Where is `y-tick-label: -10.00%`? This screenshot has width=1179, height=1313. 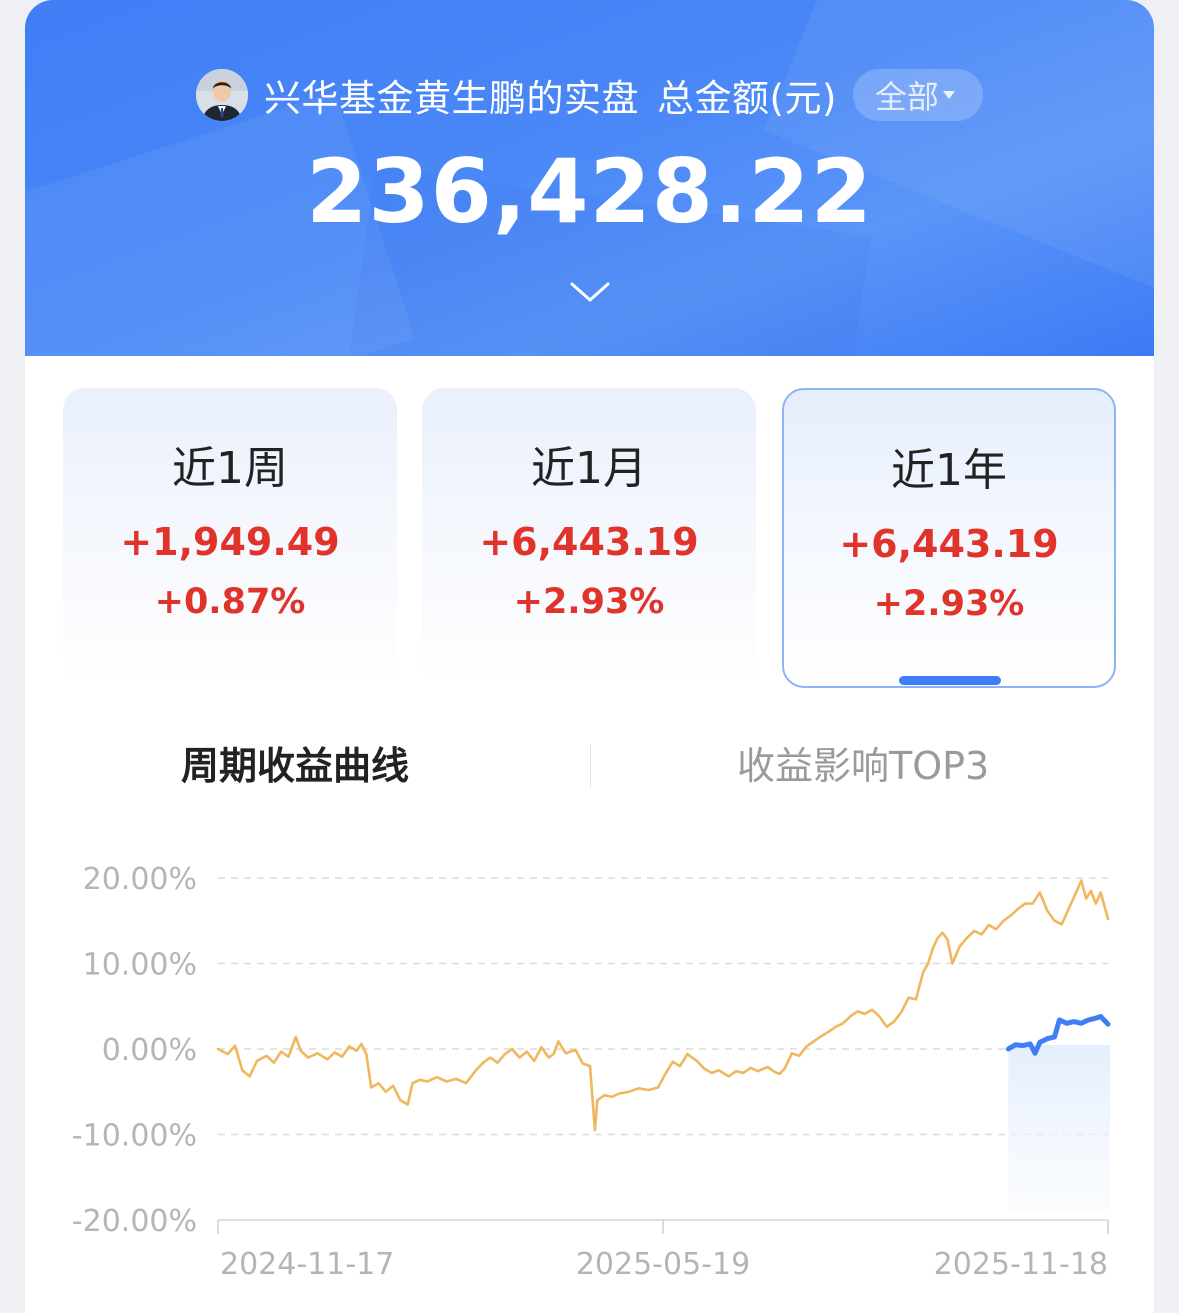 y-tick-label: -10.00% is located at coordinates (134, 1136).